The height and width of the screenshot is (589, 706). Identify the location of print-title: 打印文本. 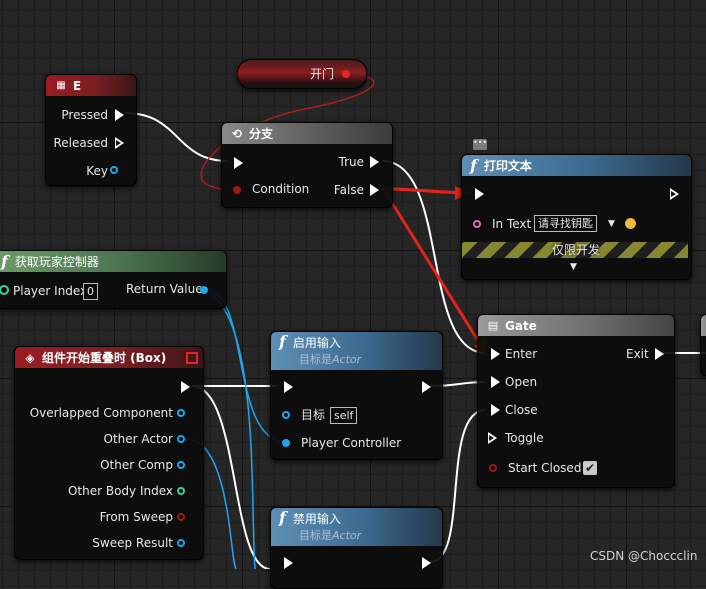
(507, 166).